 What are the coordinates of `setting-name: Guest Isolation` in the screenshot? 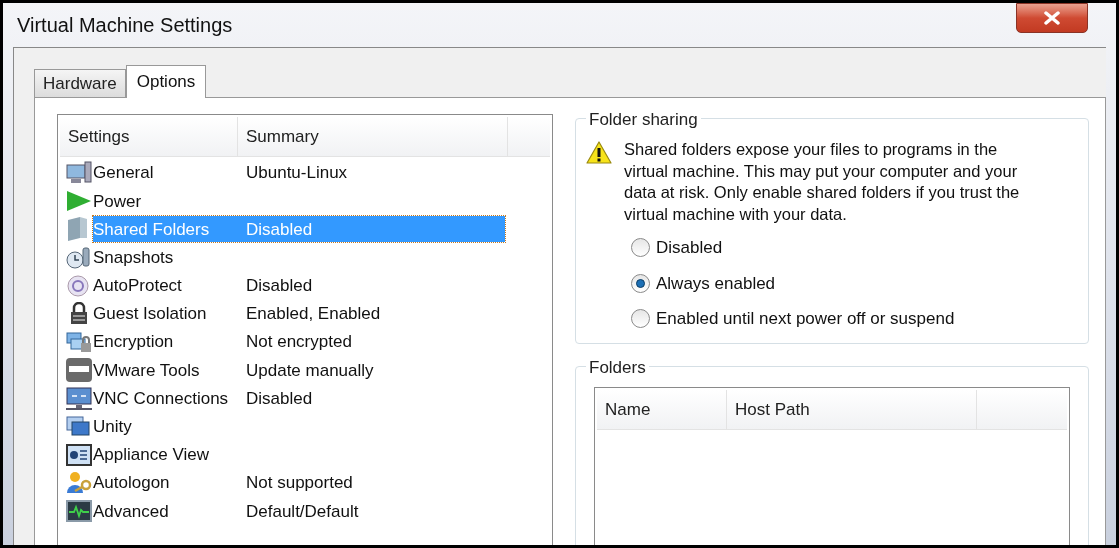 It's located at (150, 314).